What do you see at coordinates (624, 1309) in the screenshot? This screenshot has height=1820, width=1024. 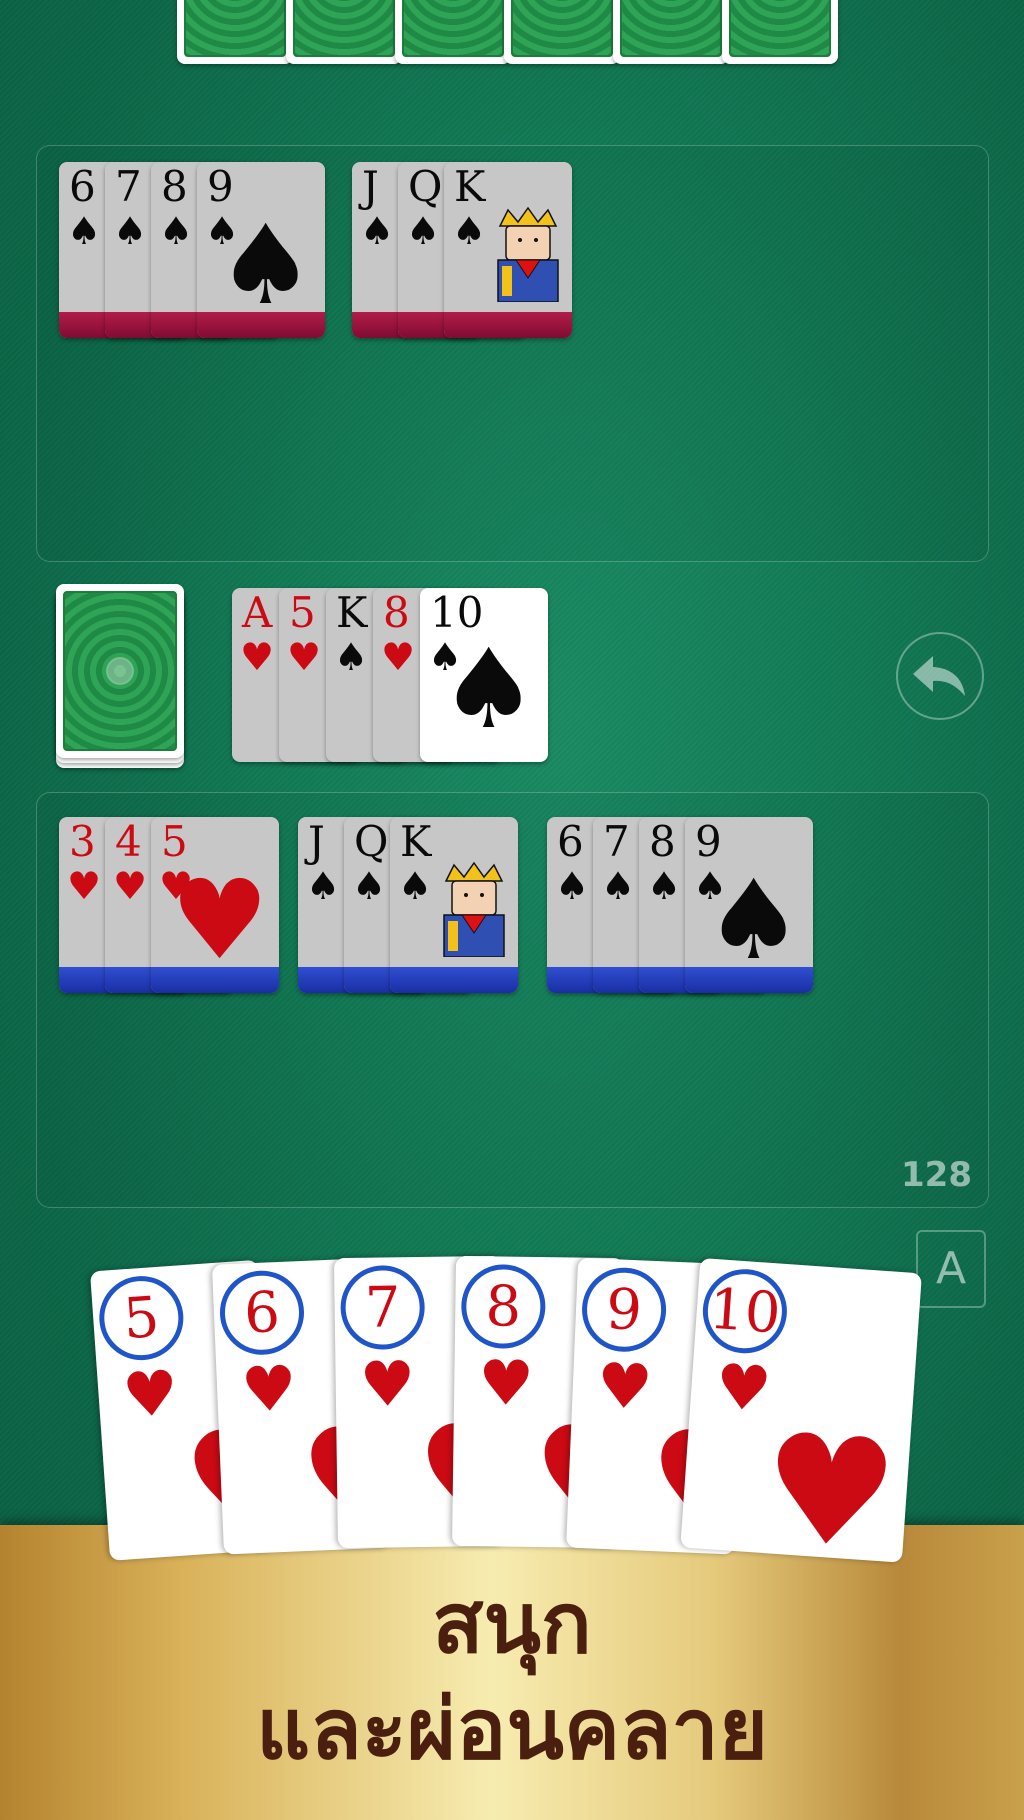 I see `card-rank: 9` at bounding box center [624, 1309].